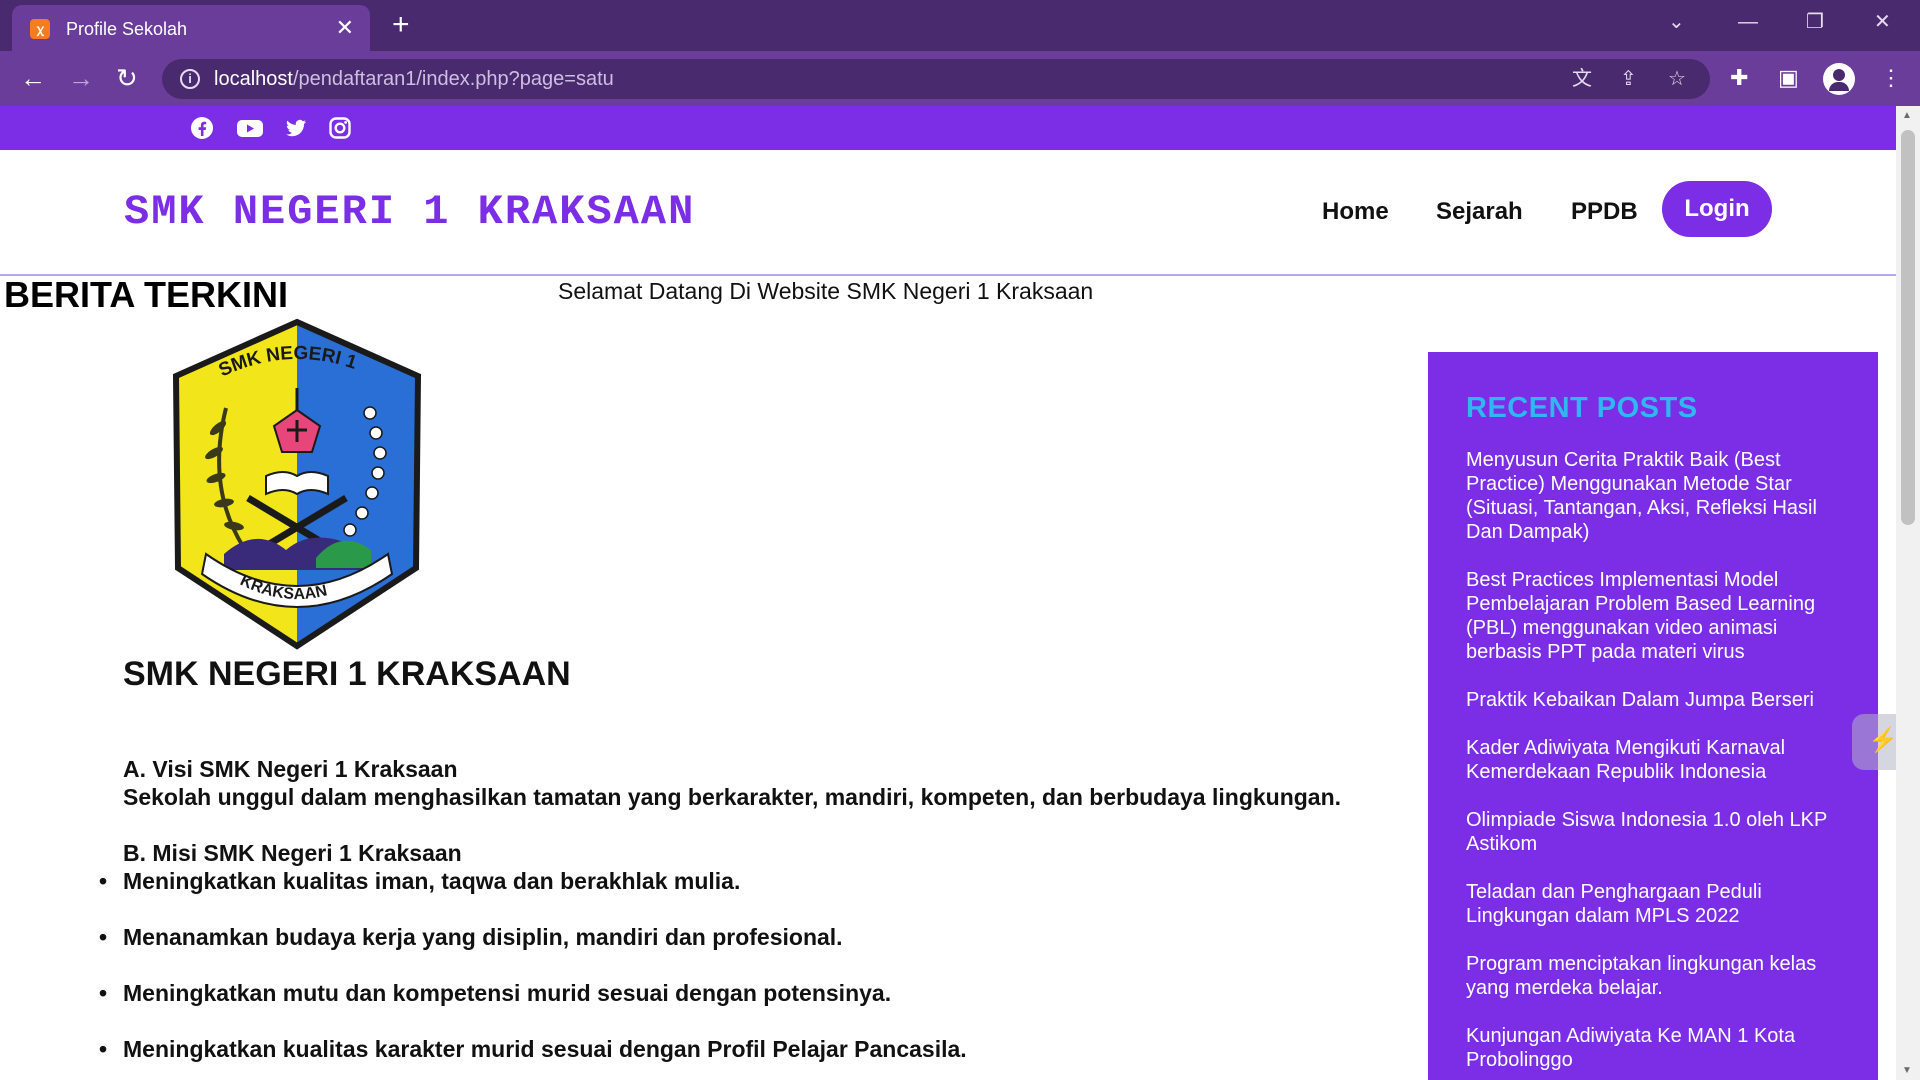  I want to click on xampp-favicon-icon: ꭓ, so click(40, 29).